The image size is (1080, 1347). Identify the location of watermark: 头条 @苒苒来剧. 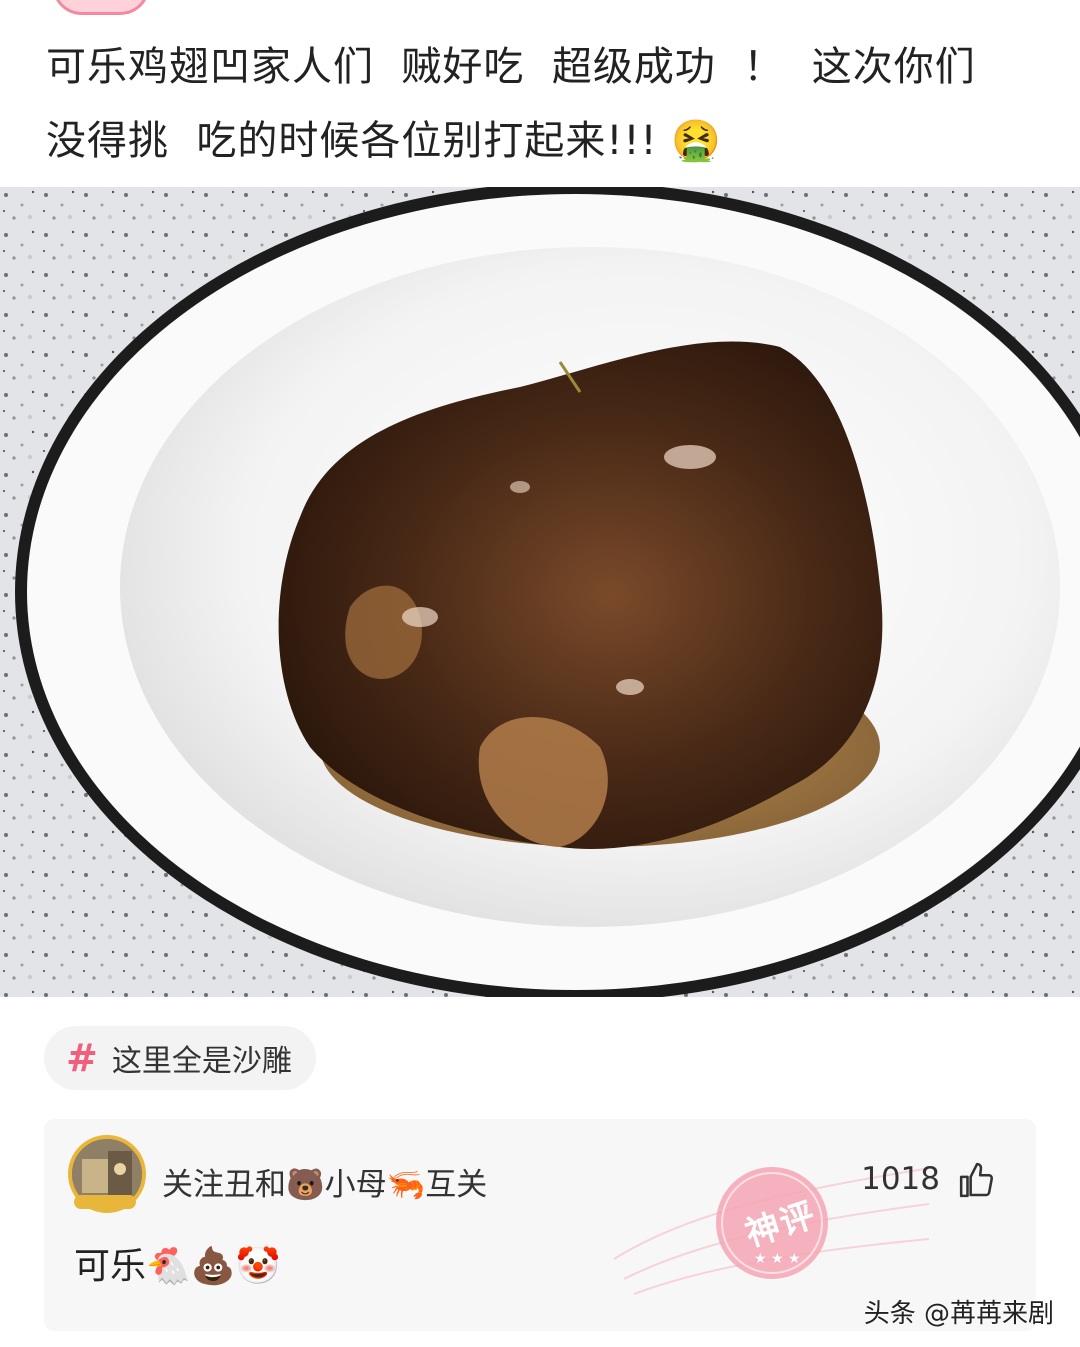
(958, 1314).